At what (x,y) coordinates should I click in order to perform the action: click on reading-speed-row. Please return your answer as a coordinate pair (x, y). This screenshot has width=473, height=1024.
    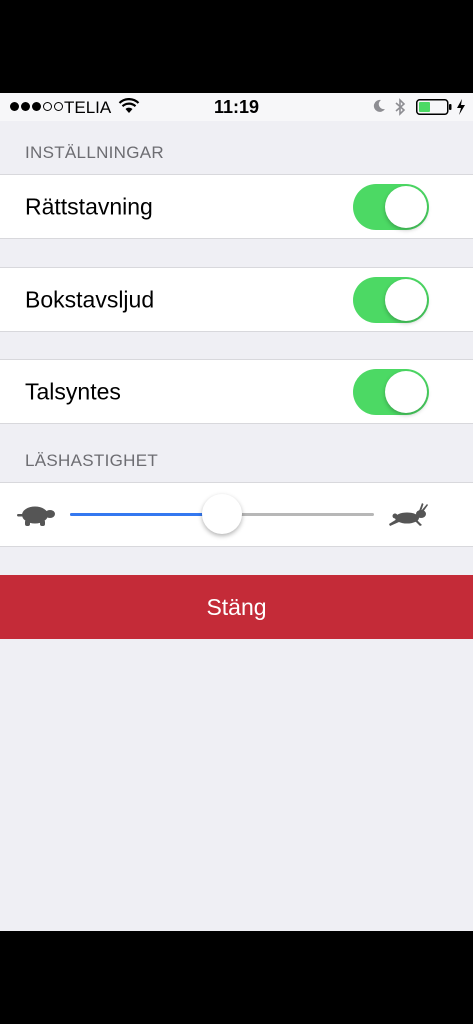
    Looking at the image, I should click on (236, 514).